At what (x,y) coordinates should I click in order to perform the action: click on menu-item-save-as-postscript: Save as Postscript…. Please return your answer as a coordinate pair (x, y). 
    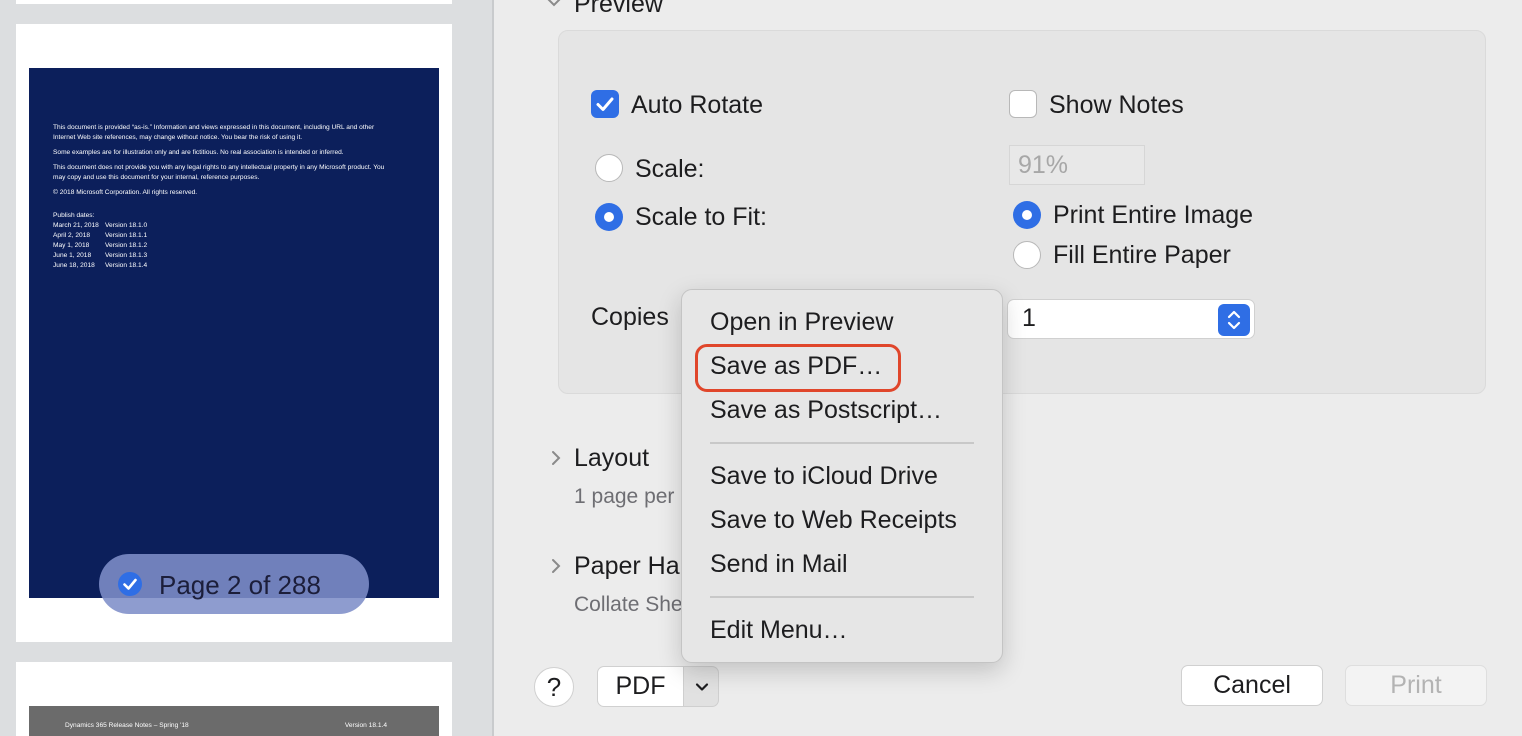
    Looking at the image, I should click on (826, 410).